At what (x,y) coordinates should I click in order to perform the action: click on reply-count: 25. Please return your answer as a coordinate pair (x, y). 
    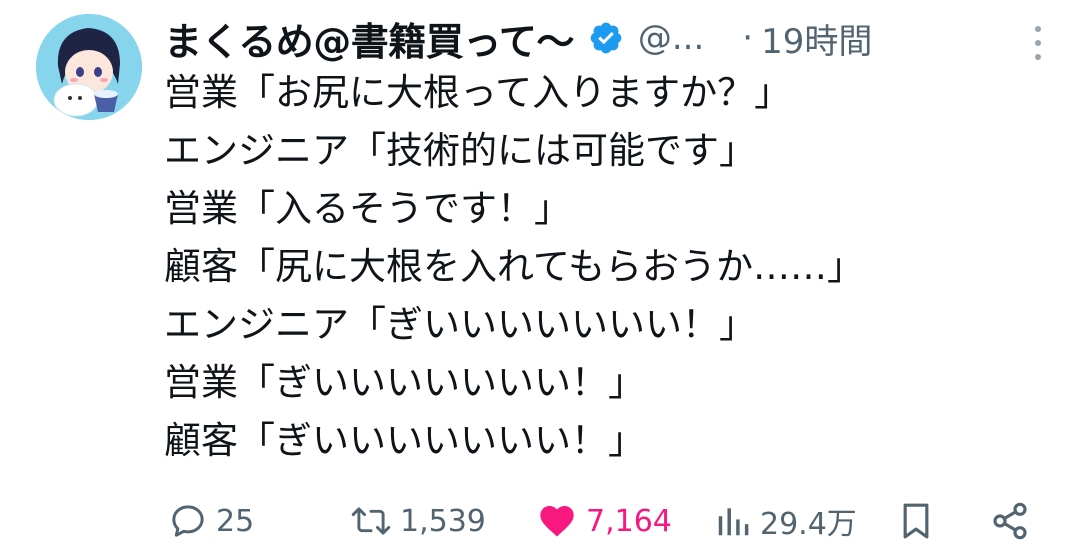
    Looking at the image, I should click on (235, 521).